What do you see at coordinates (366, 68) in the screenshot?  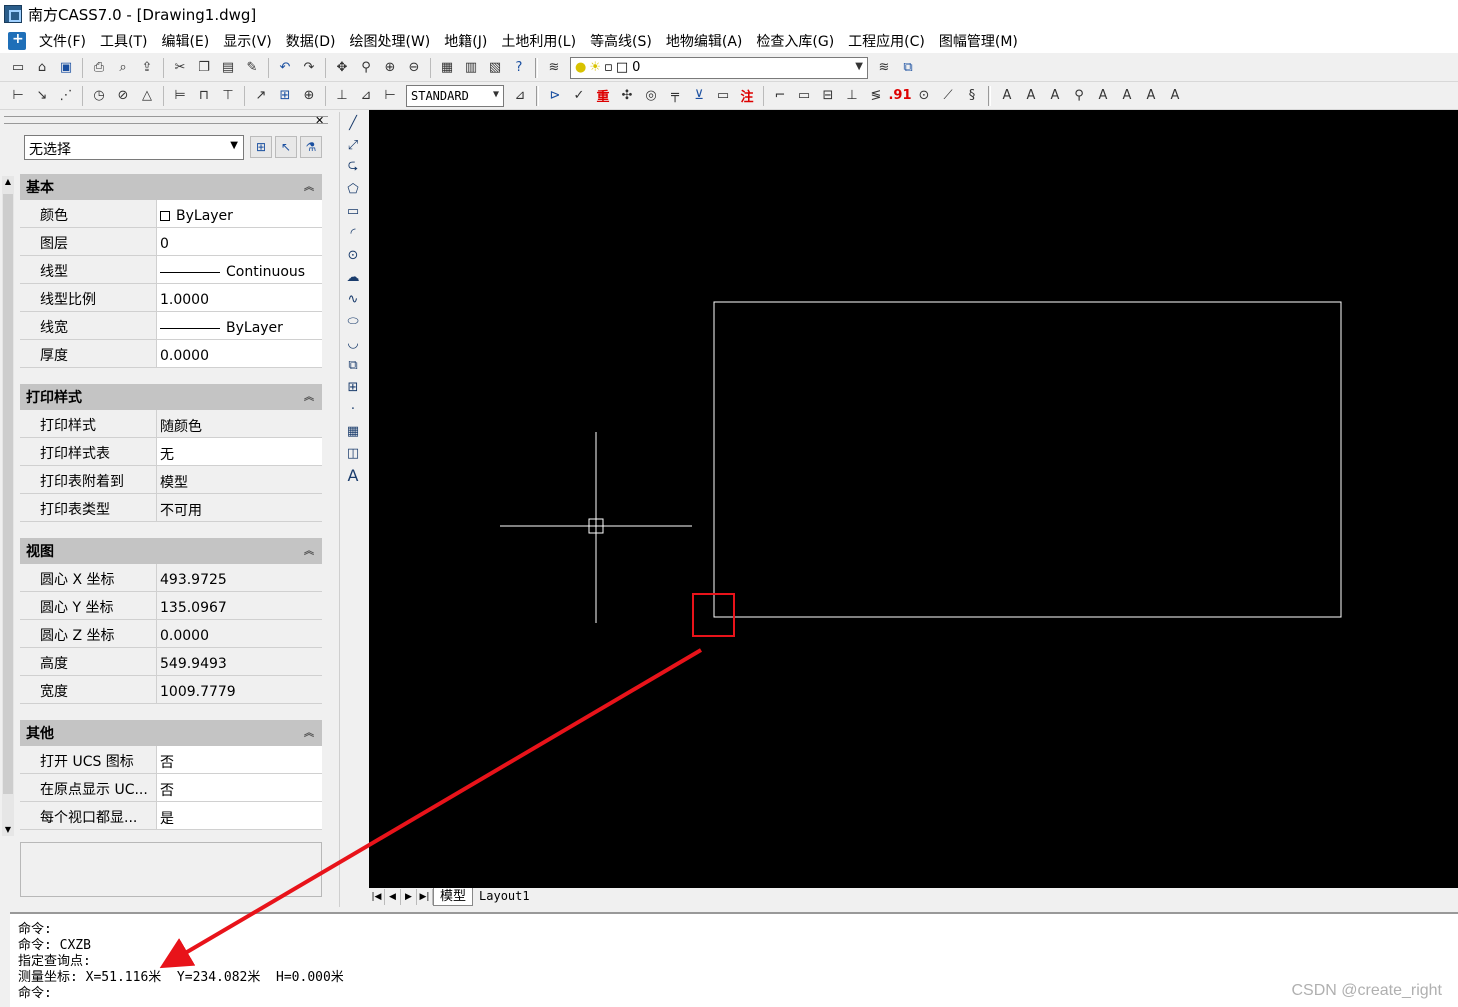 I see `zoom-realtime-icon: ⚲` at bounding box center [366, 68].